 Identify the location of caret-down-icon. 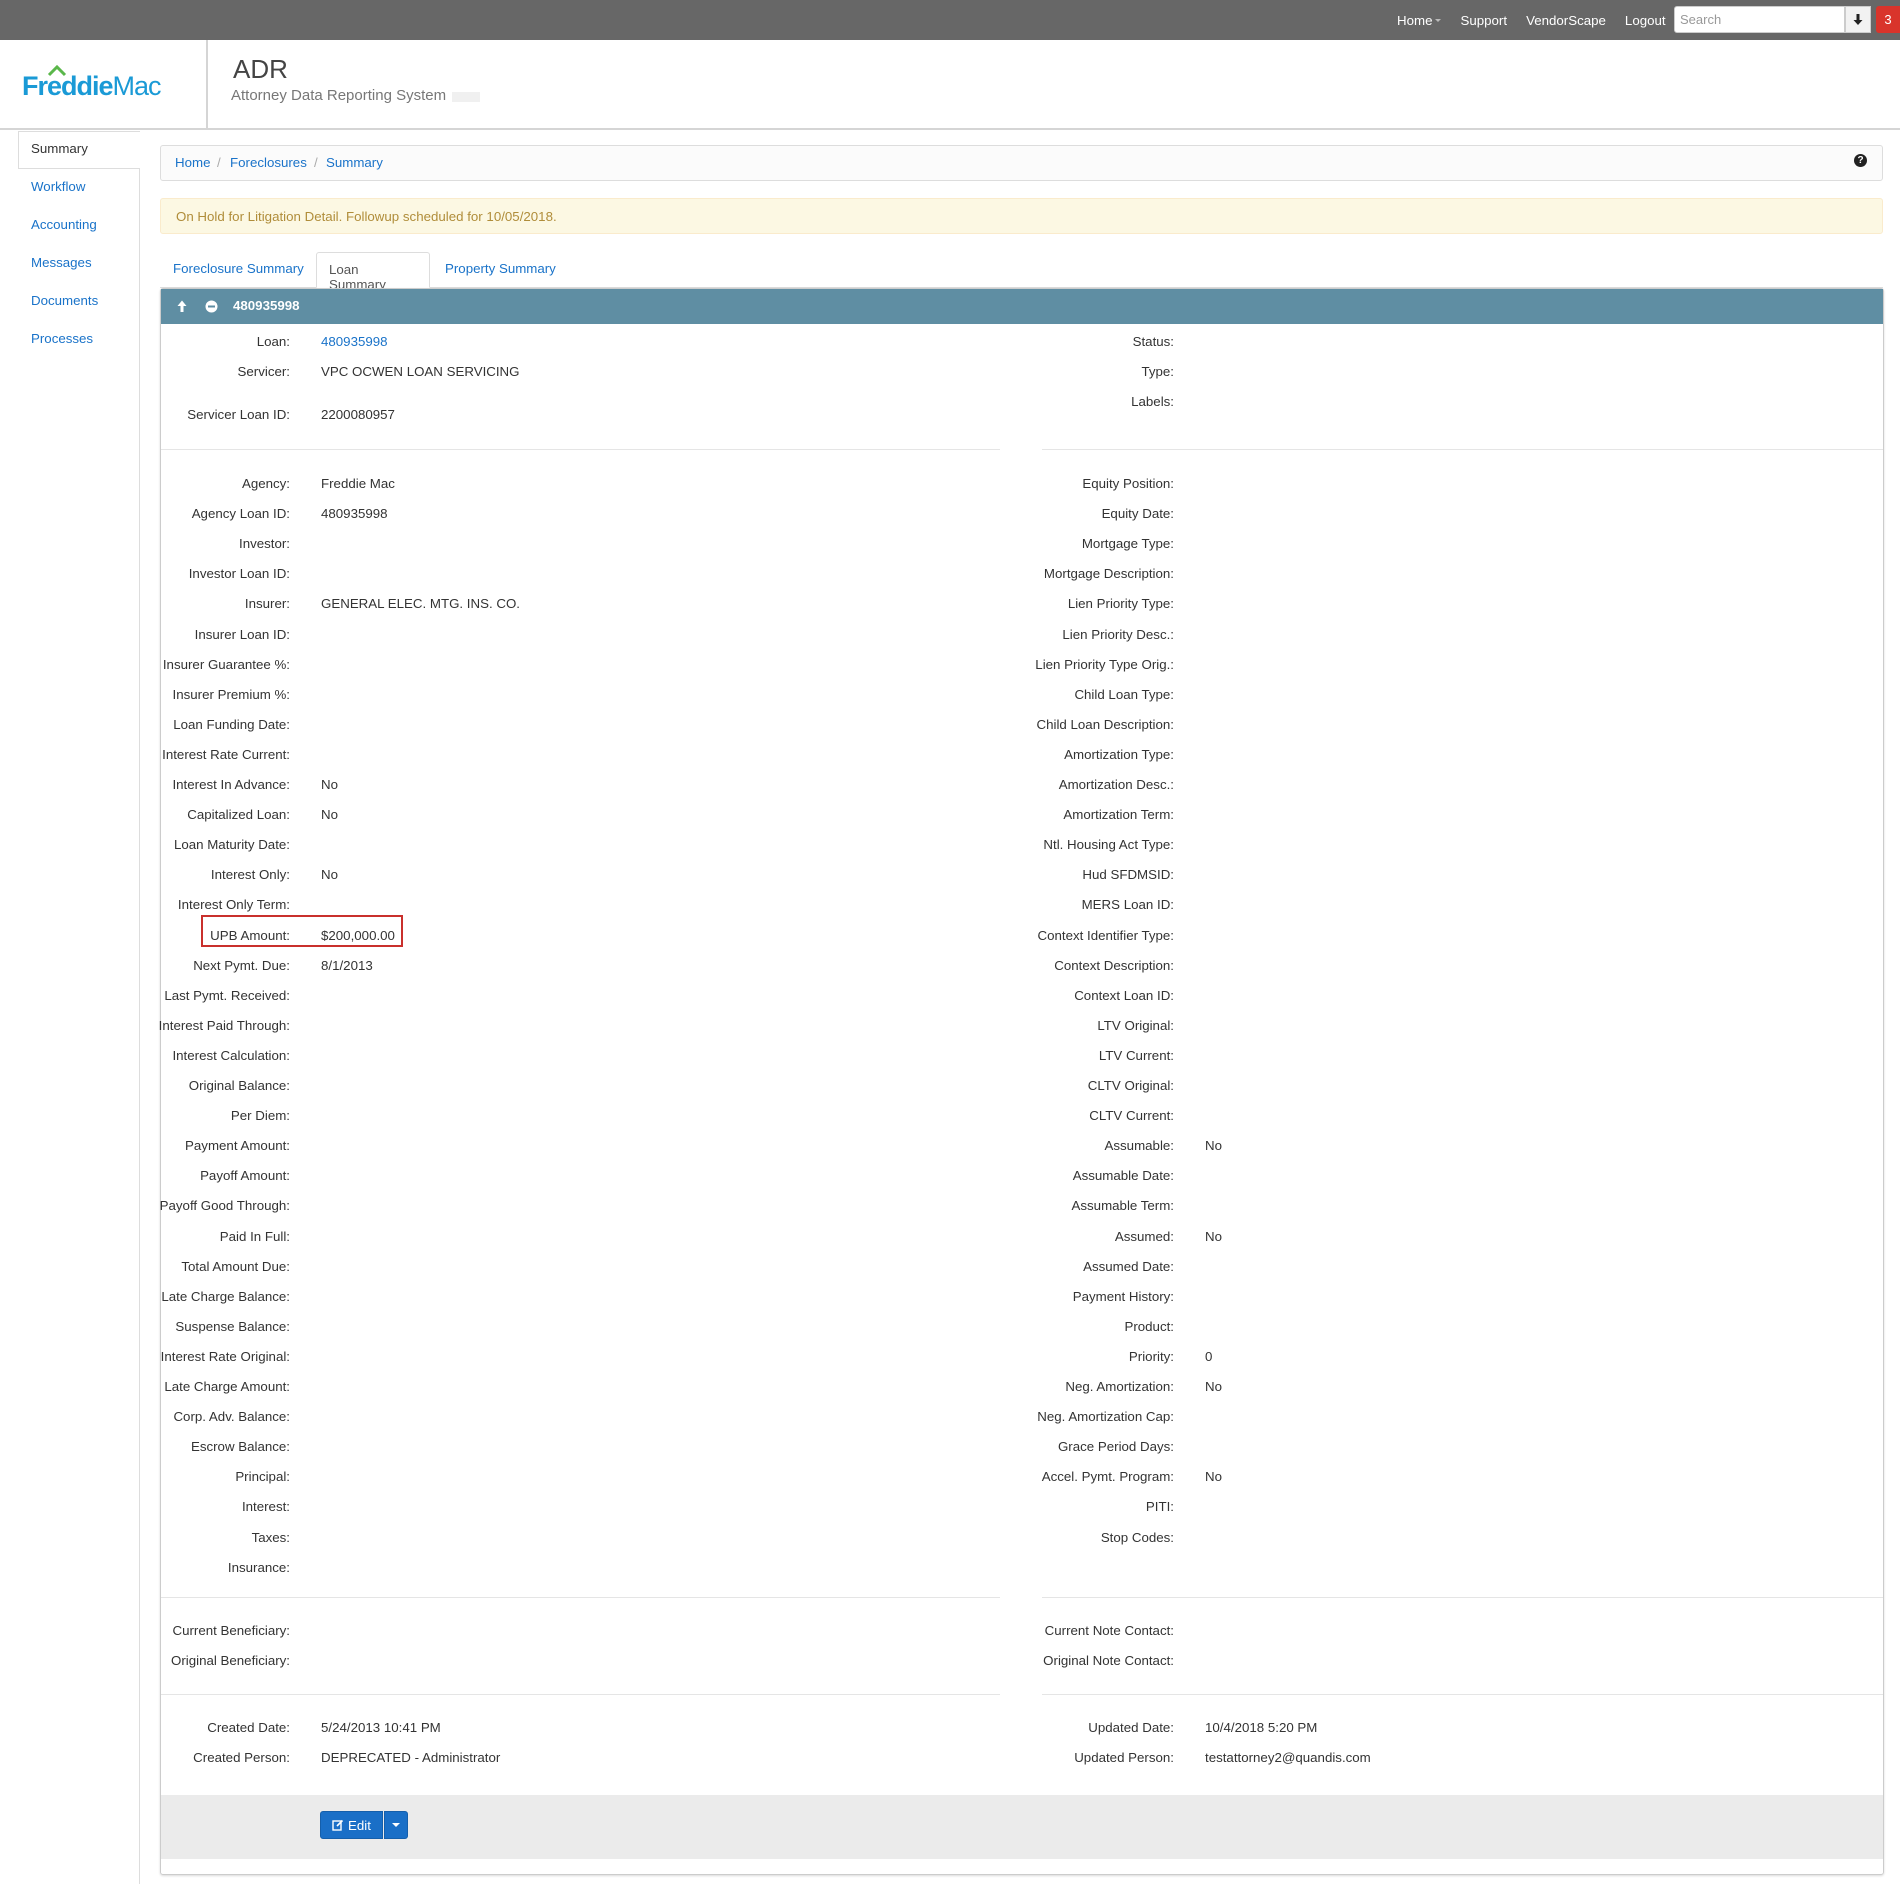
(396, 1825).